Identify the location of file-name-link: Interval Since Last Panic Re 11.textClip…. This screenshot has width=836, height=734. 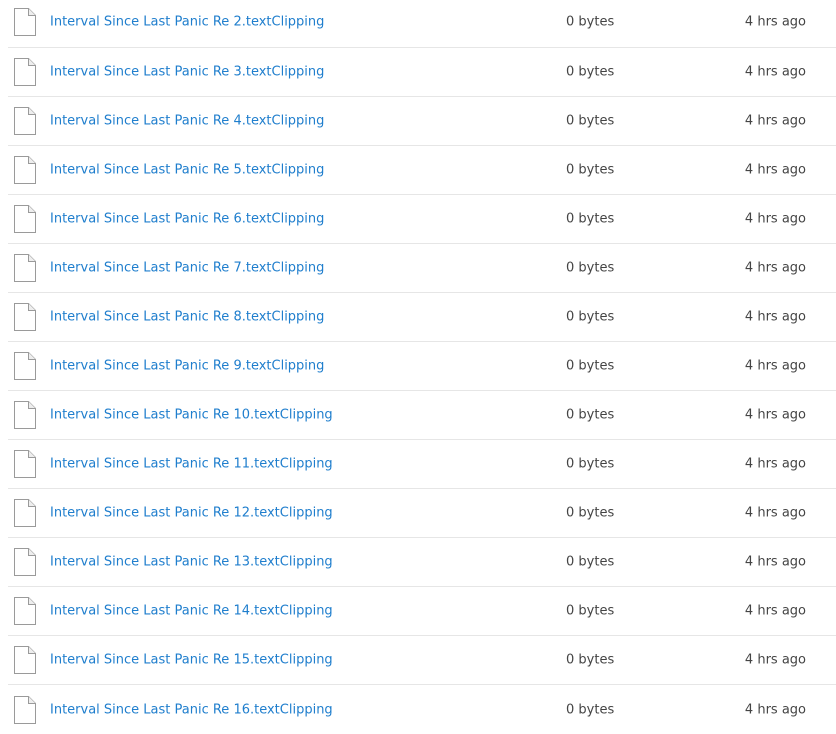
(191, 464).